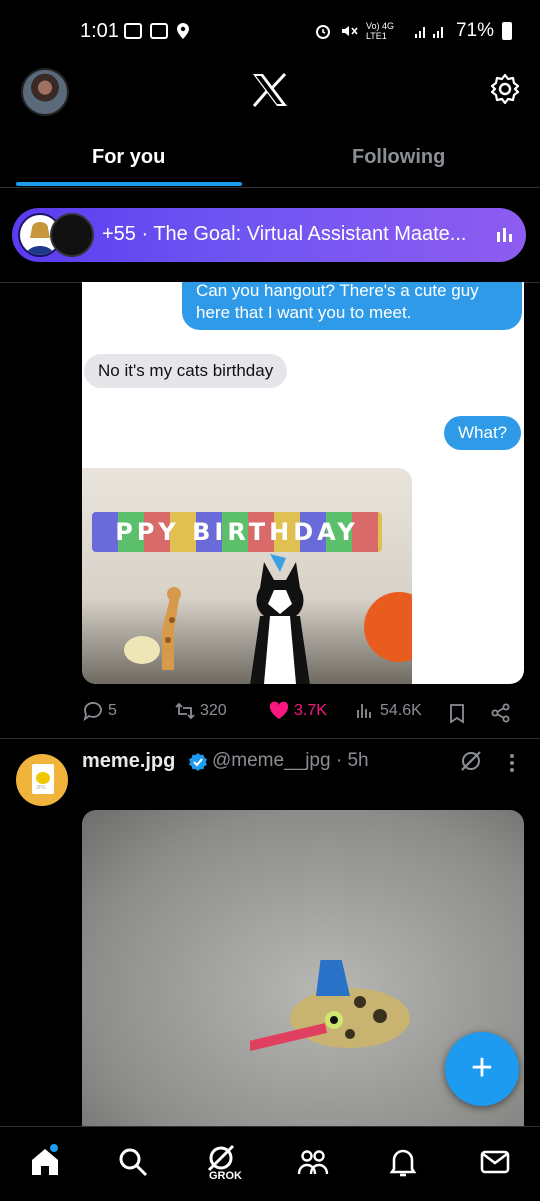 The image size is (540, 1201). Describe the element at coordinates (183, 31) in the screenshot. I see `location-icon` at that location.